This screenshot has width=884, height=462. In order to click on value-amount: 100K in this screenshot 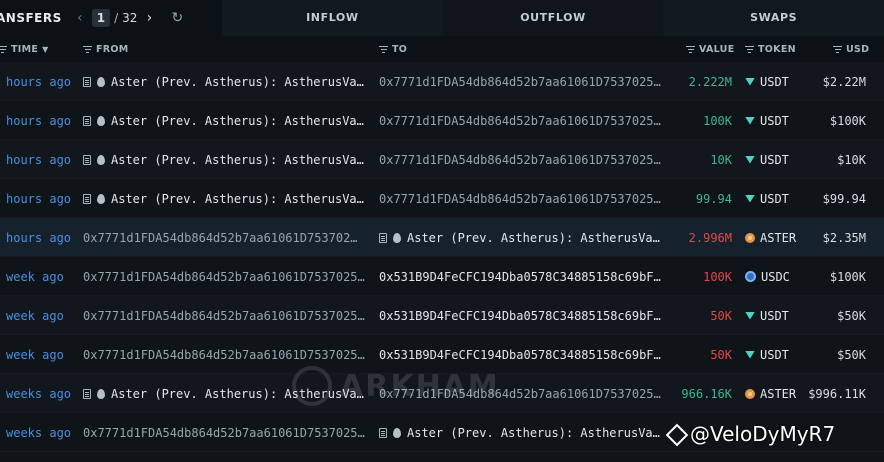, I will do `click(717, 276)`.